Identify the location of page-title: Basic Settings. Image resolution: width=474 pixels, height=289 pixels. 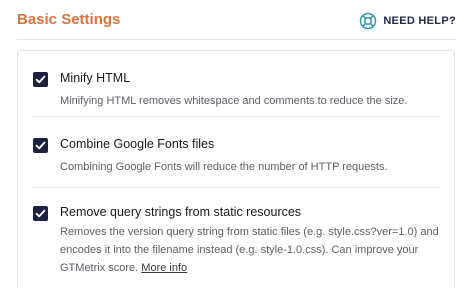
(69, 19).